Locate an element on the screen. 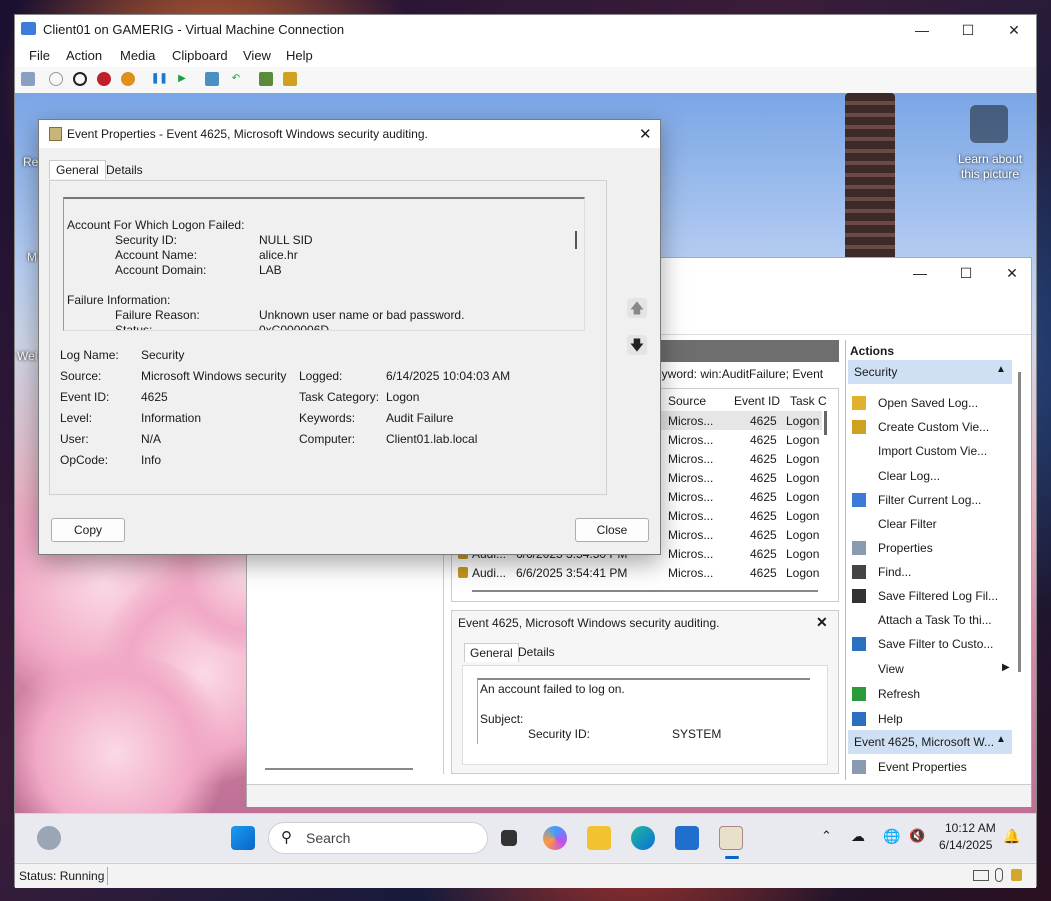  learn-about-label: Learn about this picture is located at coordinates (990, 167).